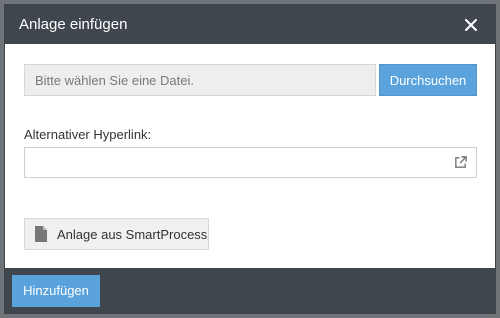 This screenshot has width=500, height=318. What do you see at coordinates (56, 290) in the screenshot?
I see `add-button: Hinzufügen` at bounding box center [56, 290].